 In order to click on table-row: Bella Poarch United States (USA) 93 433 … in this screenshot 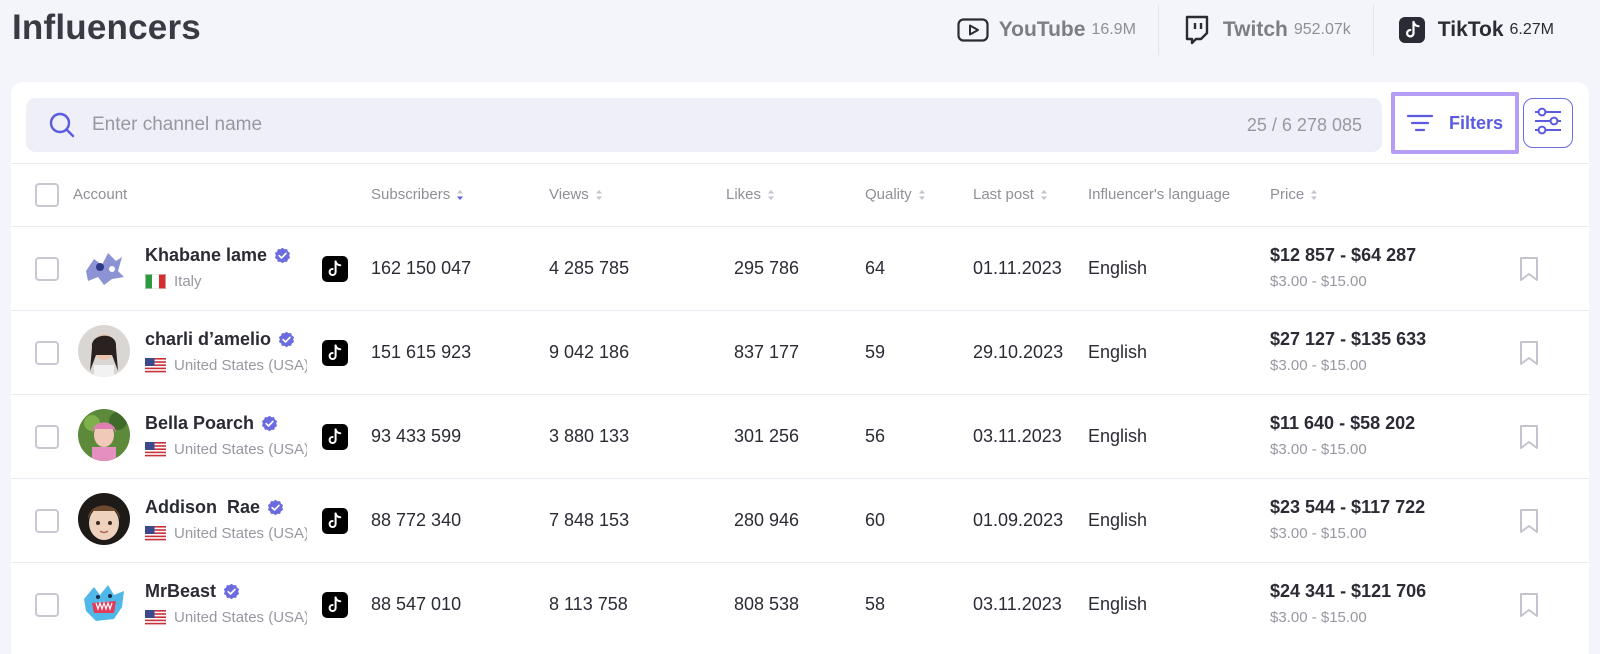, I will do `click(800, 436)`.